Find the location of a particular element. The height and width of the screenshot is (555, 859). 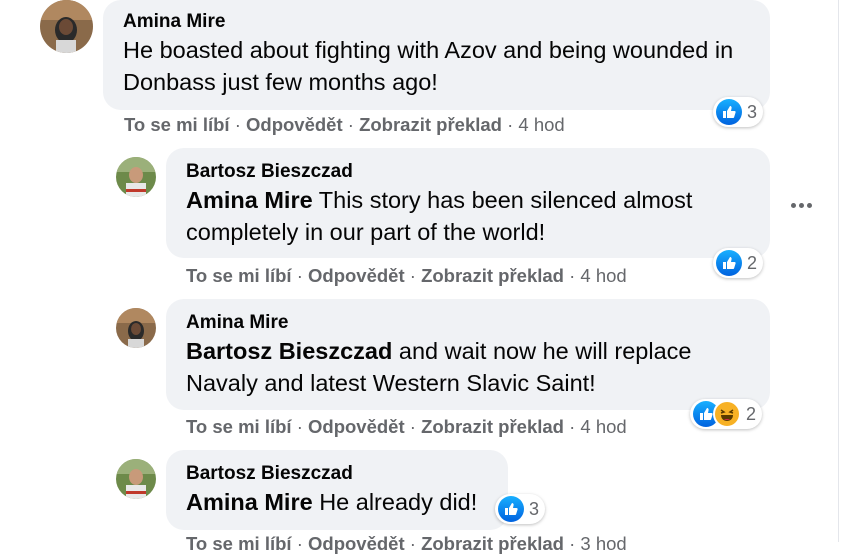

mention-link: Bartosz Bieszczad is located at coordinates (289, 351).